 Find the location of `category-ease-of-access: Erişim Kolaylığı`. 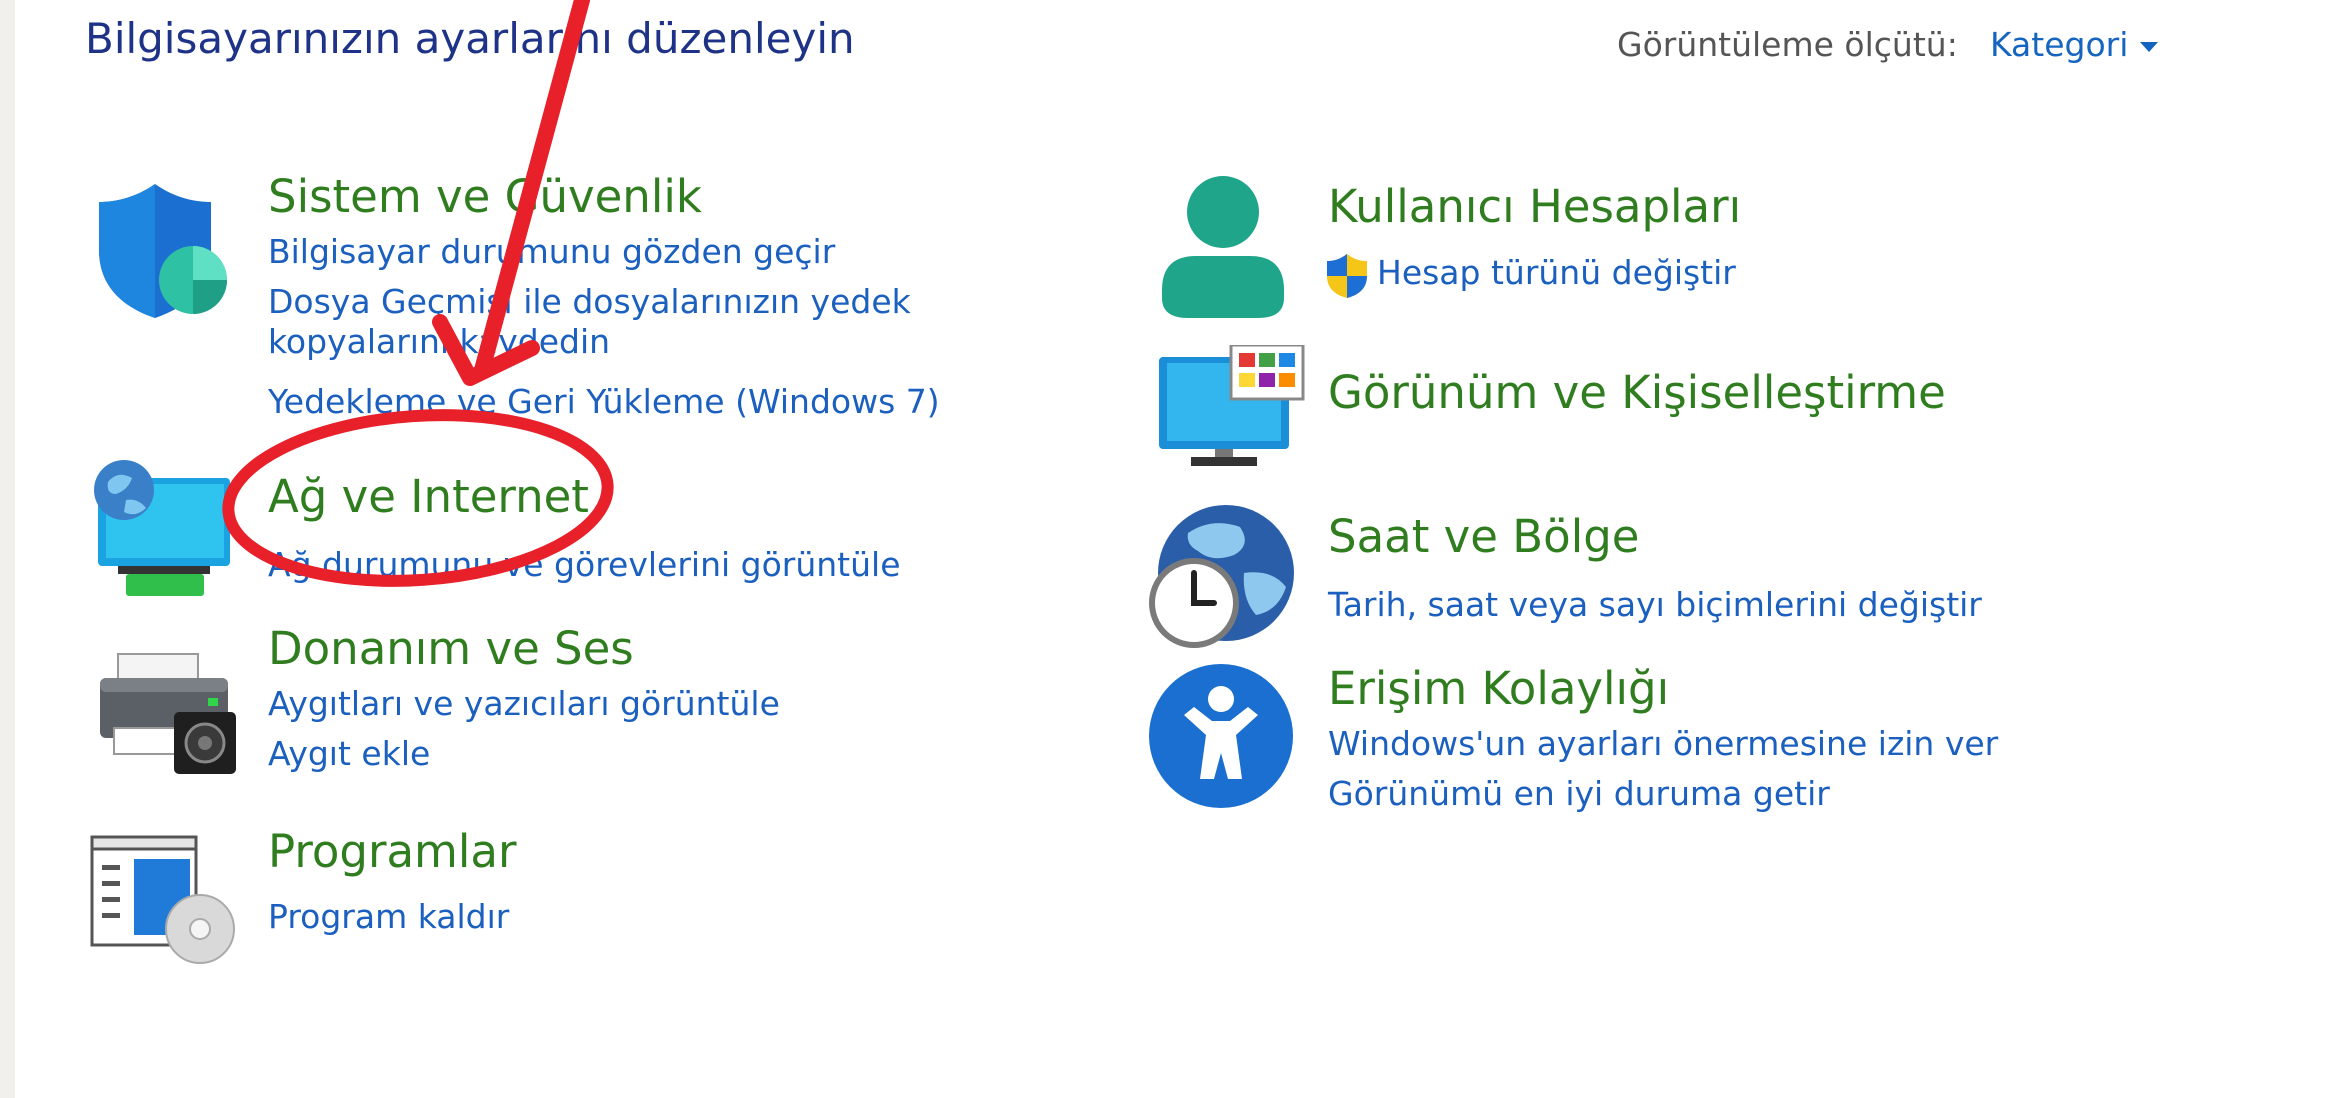

category-ease-of-access: Erişim Kolaylığı is located at coordinates (1498, 688).